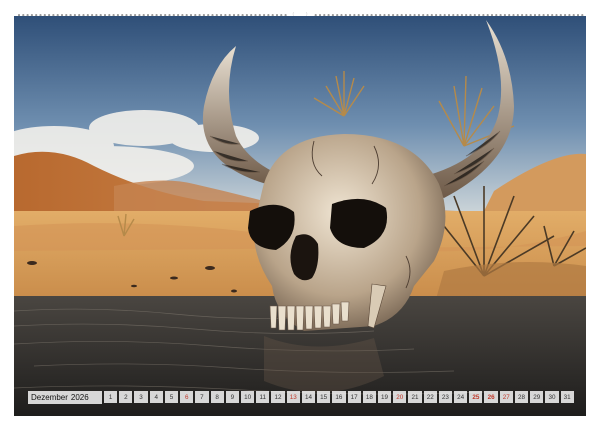  What do you see at coordinates (430, 397) in the screenshot?
I see `day-cell: 22` at bounding box center [430, 397].